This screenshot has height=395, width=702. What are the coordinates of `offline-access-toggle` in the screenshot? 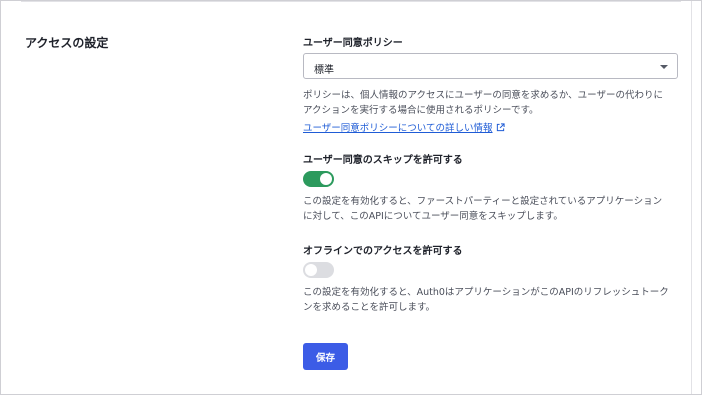 It's located at (318, 270).